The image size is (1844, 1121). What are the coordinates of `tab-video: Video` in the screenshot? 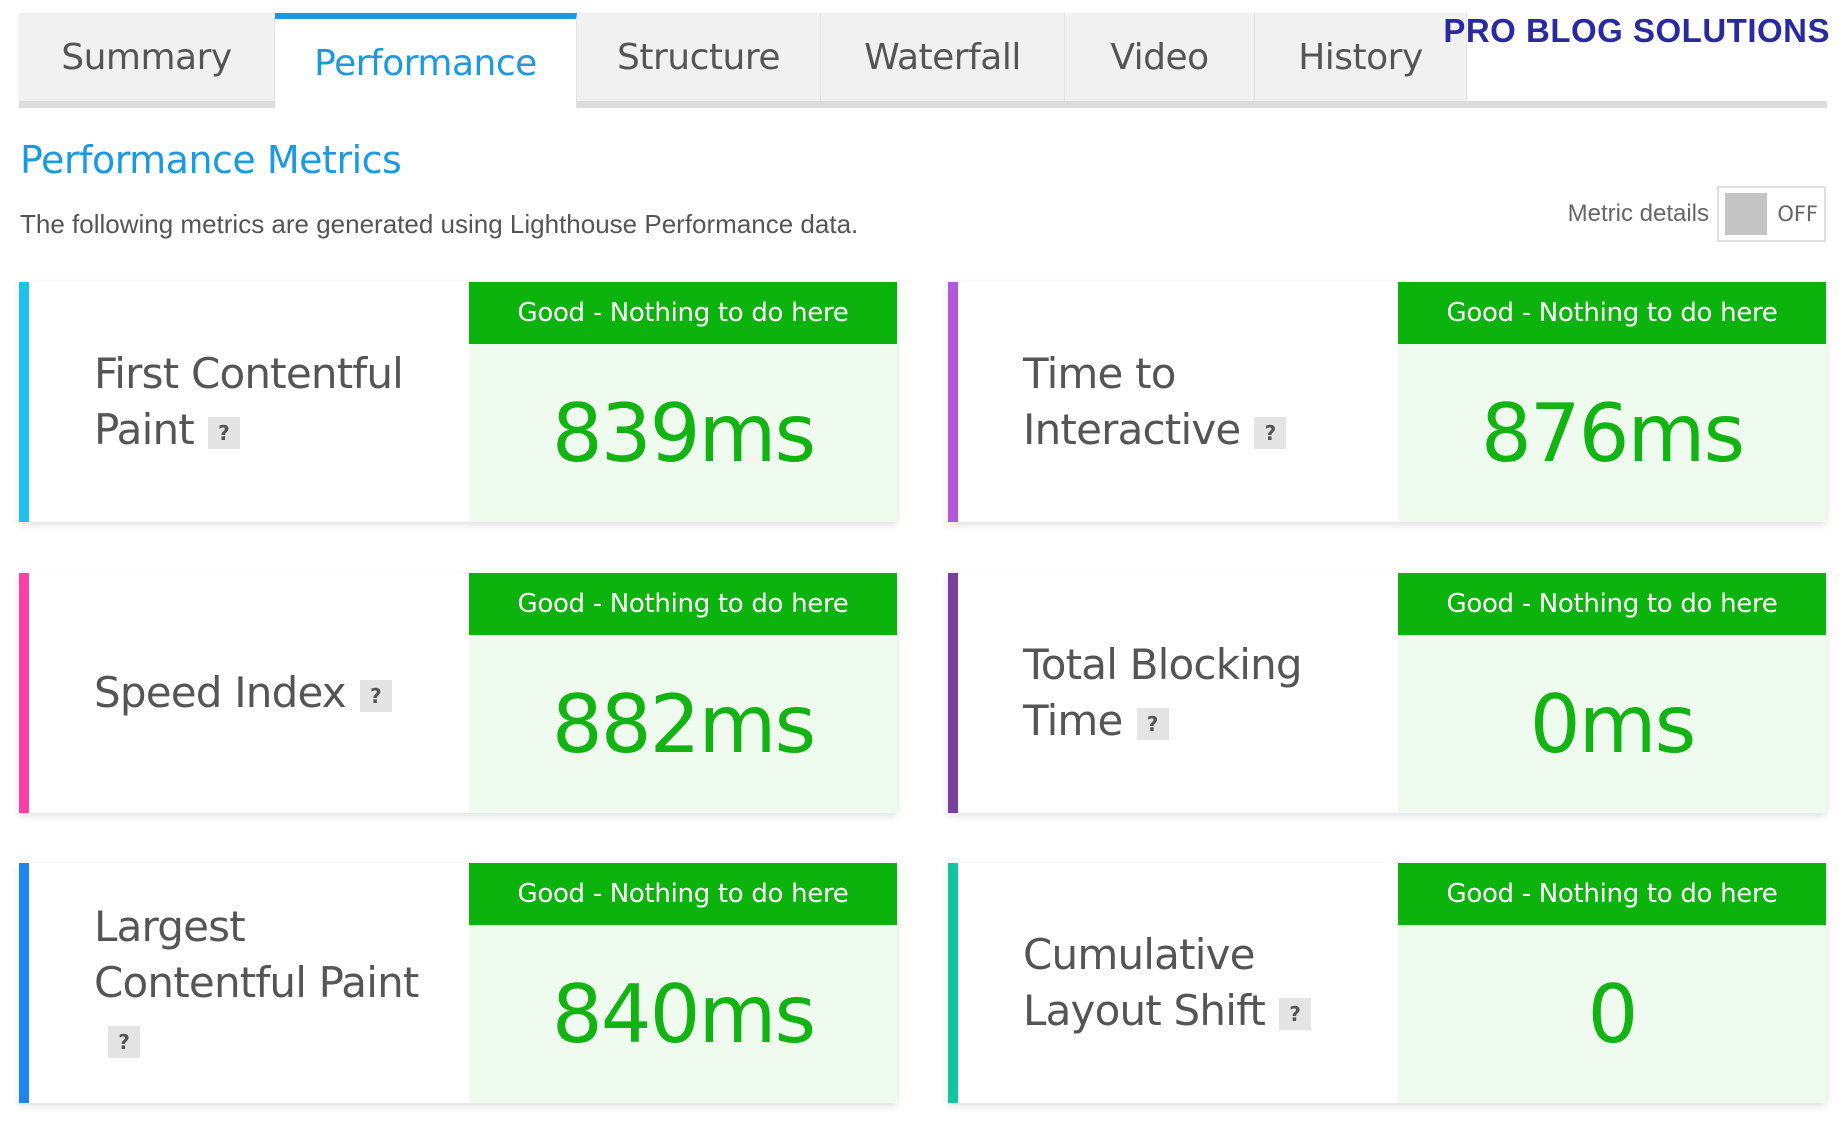 It's located at (1160, 57).